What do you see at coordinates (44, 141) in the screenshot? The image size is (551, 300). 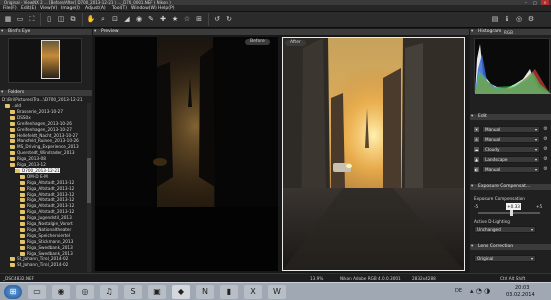 I see `folder-tree-item: Mansfeld_Ruinen_2013-10-26` at bounding box center [44, 141].